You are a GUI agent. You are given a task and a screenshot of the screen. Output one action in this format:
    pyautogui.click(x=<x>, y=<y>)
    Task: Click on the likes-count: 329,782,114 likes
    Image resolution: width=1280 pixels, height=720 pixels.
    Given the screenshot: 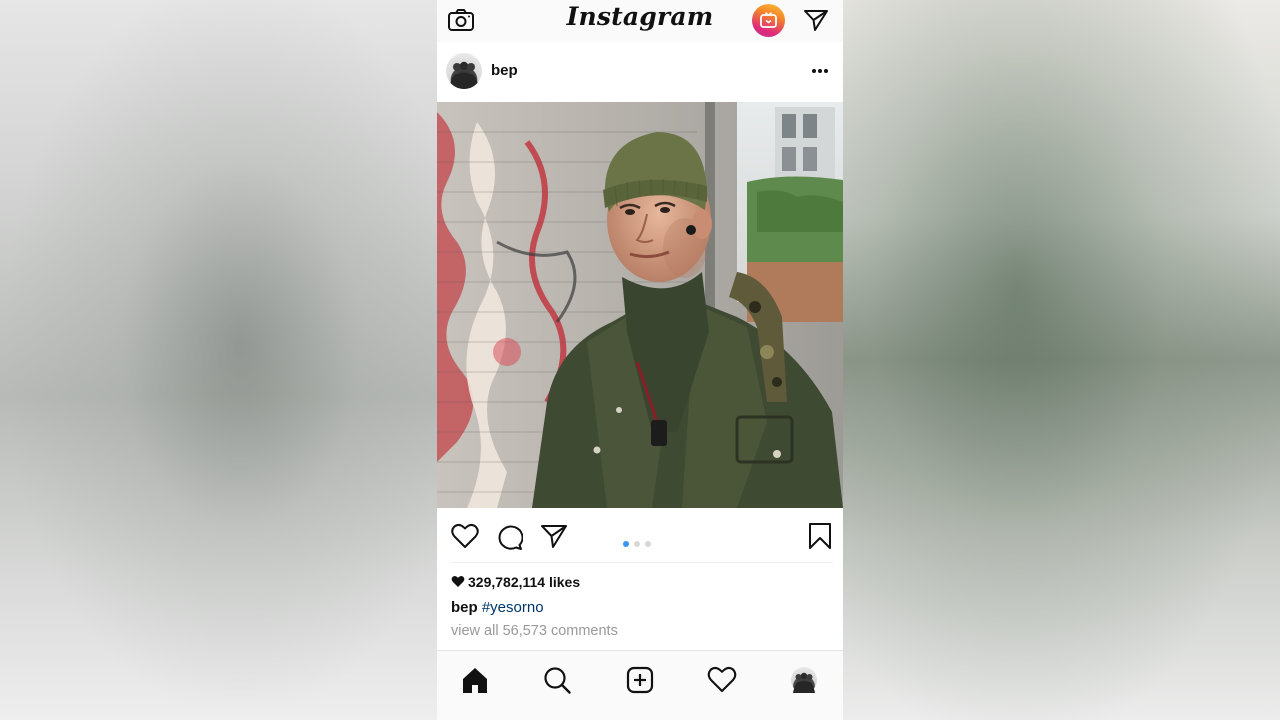 What is the action you would take?
    pyautogui.click(x=515, y=582)
    